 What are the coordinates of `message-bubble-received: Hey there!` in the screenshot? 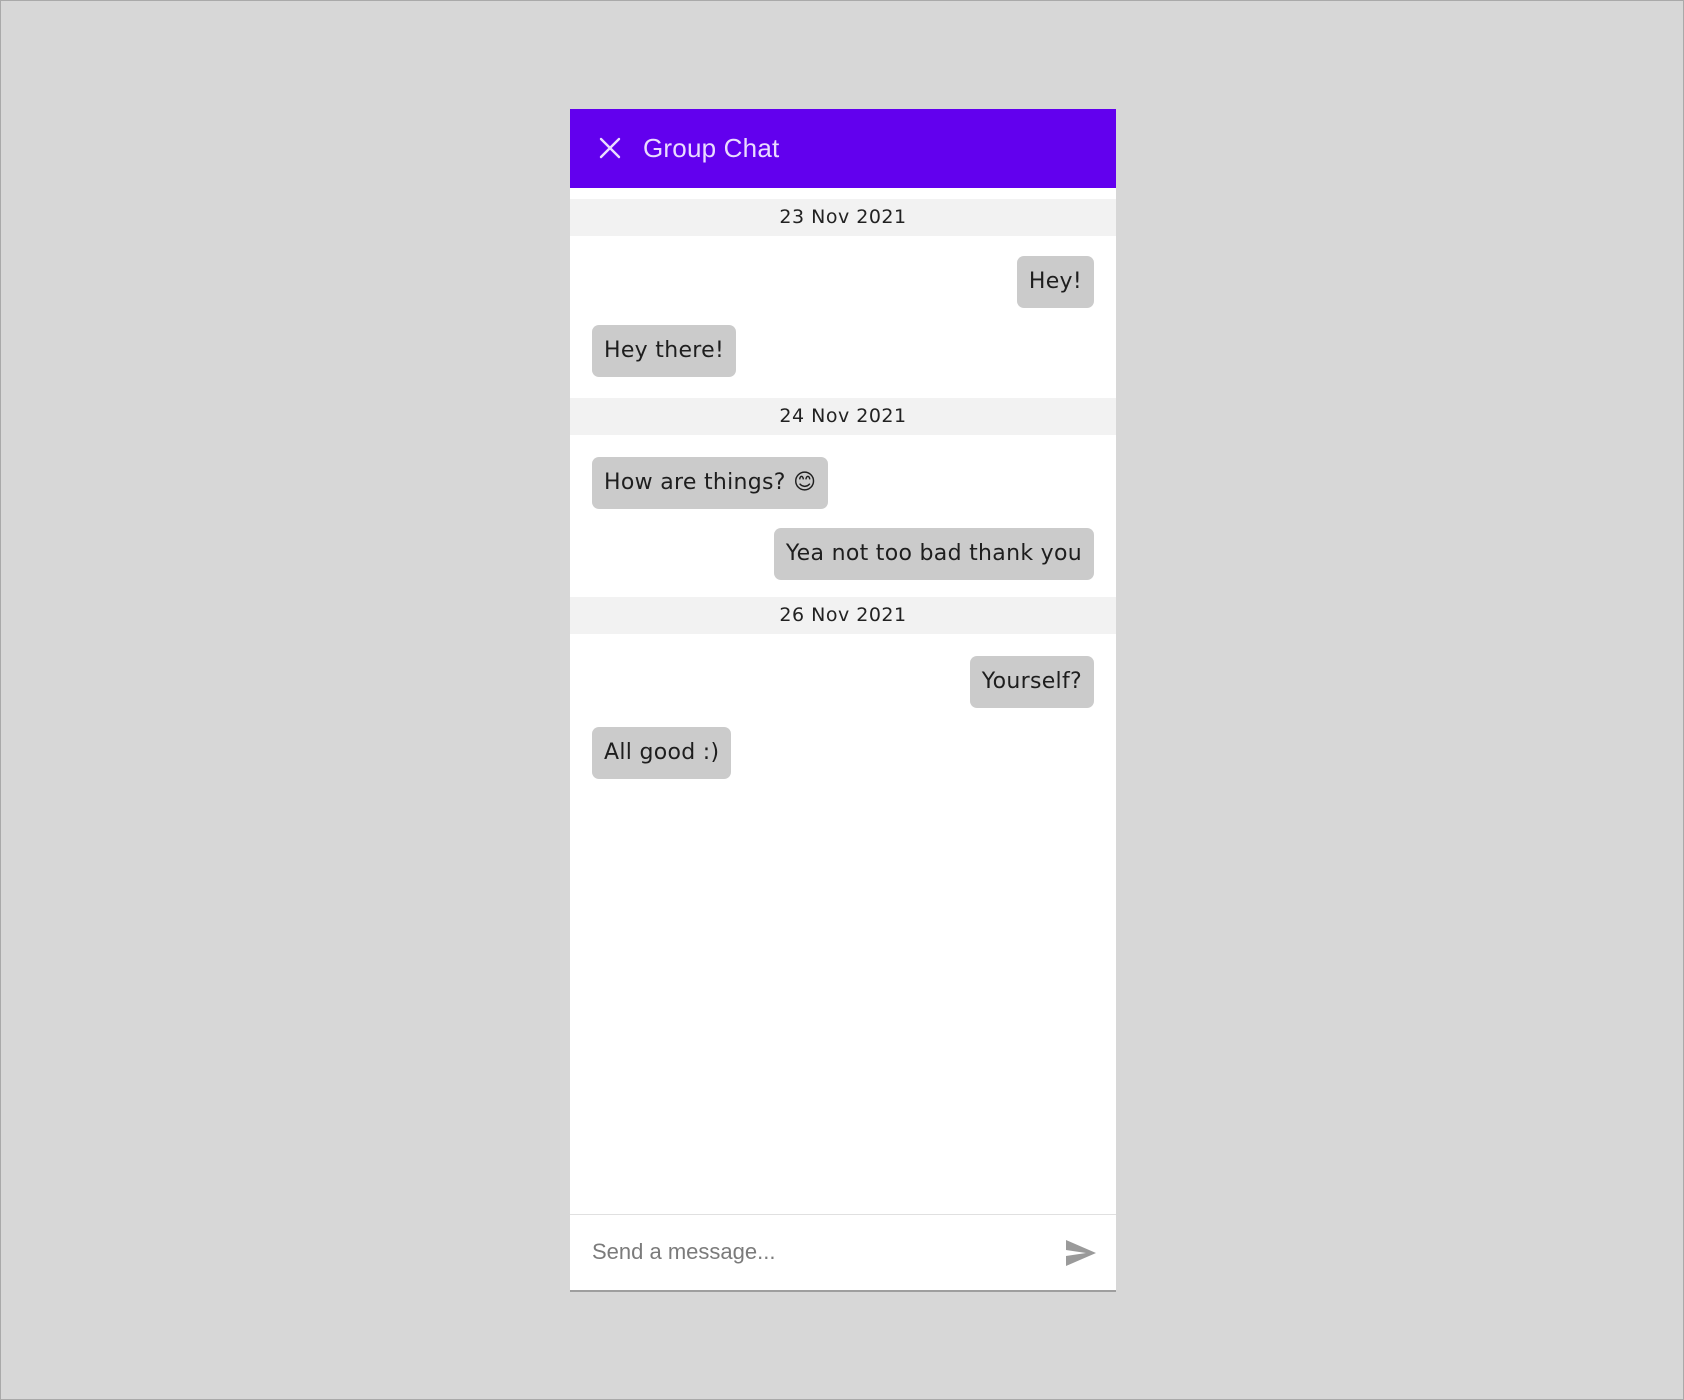 It's located at (664, 351).